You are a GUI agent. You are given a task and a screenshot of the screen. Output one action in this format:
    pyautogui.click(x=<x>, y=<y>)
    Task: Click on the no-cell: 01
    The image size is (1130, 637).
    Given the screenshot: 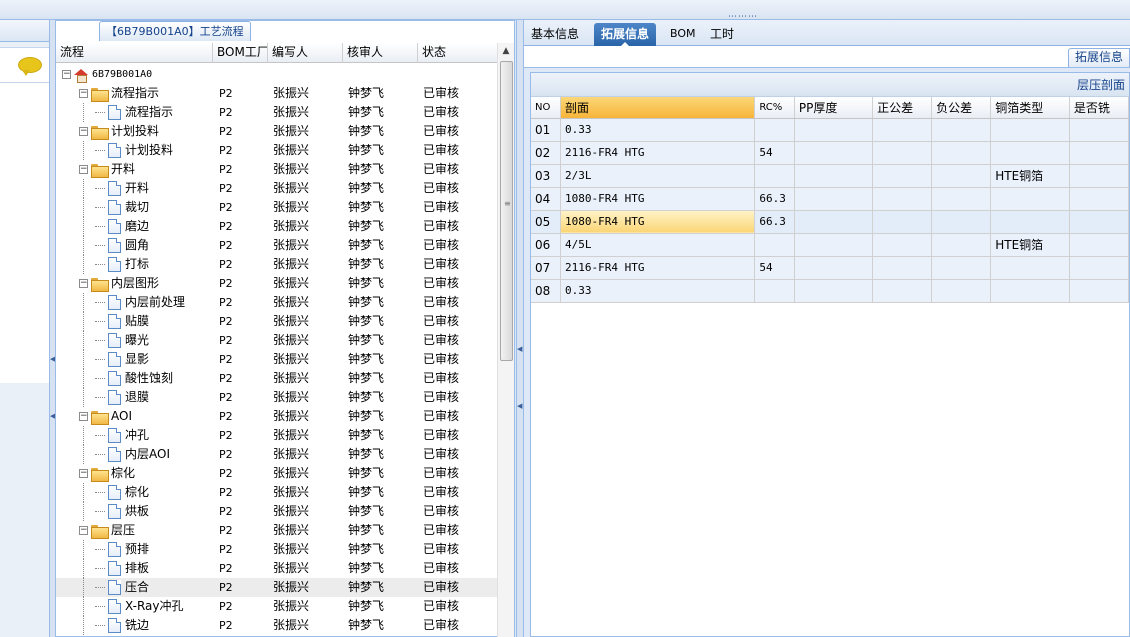 What is the action you would take?
    pyautogui.click(x=546, y=130)
    